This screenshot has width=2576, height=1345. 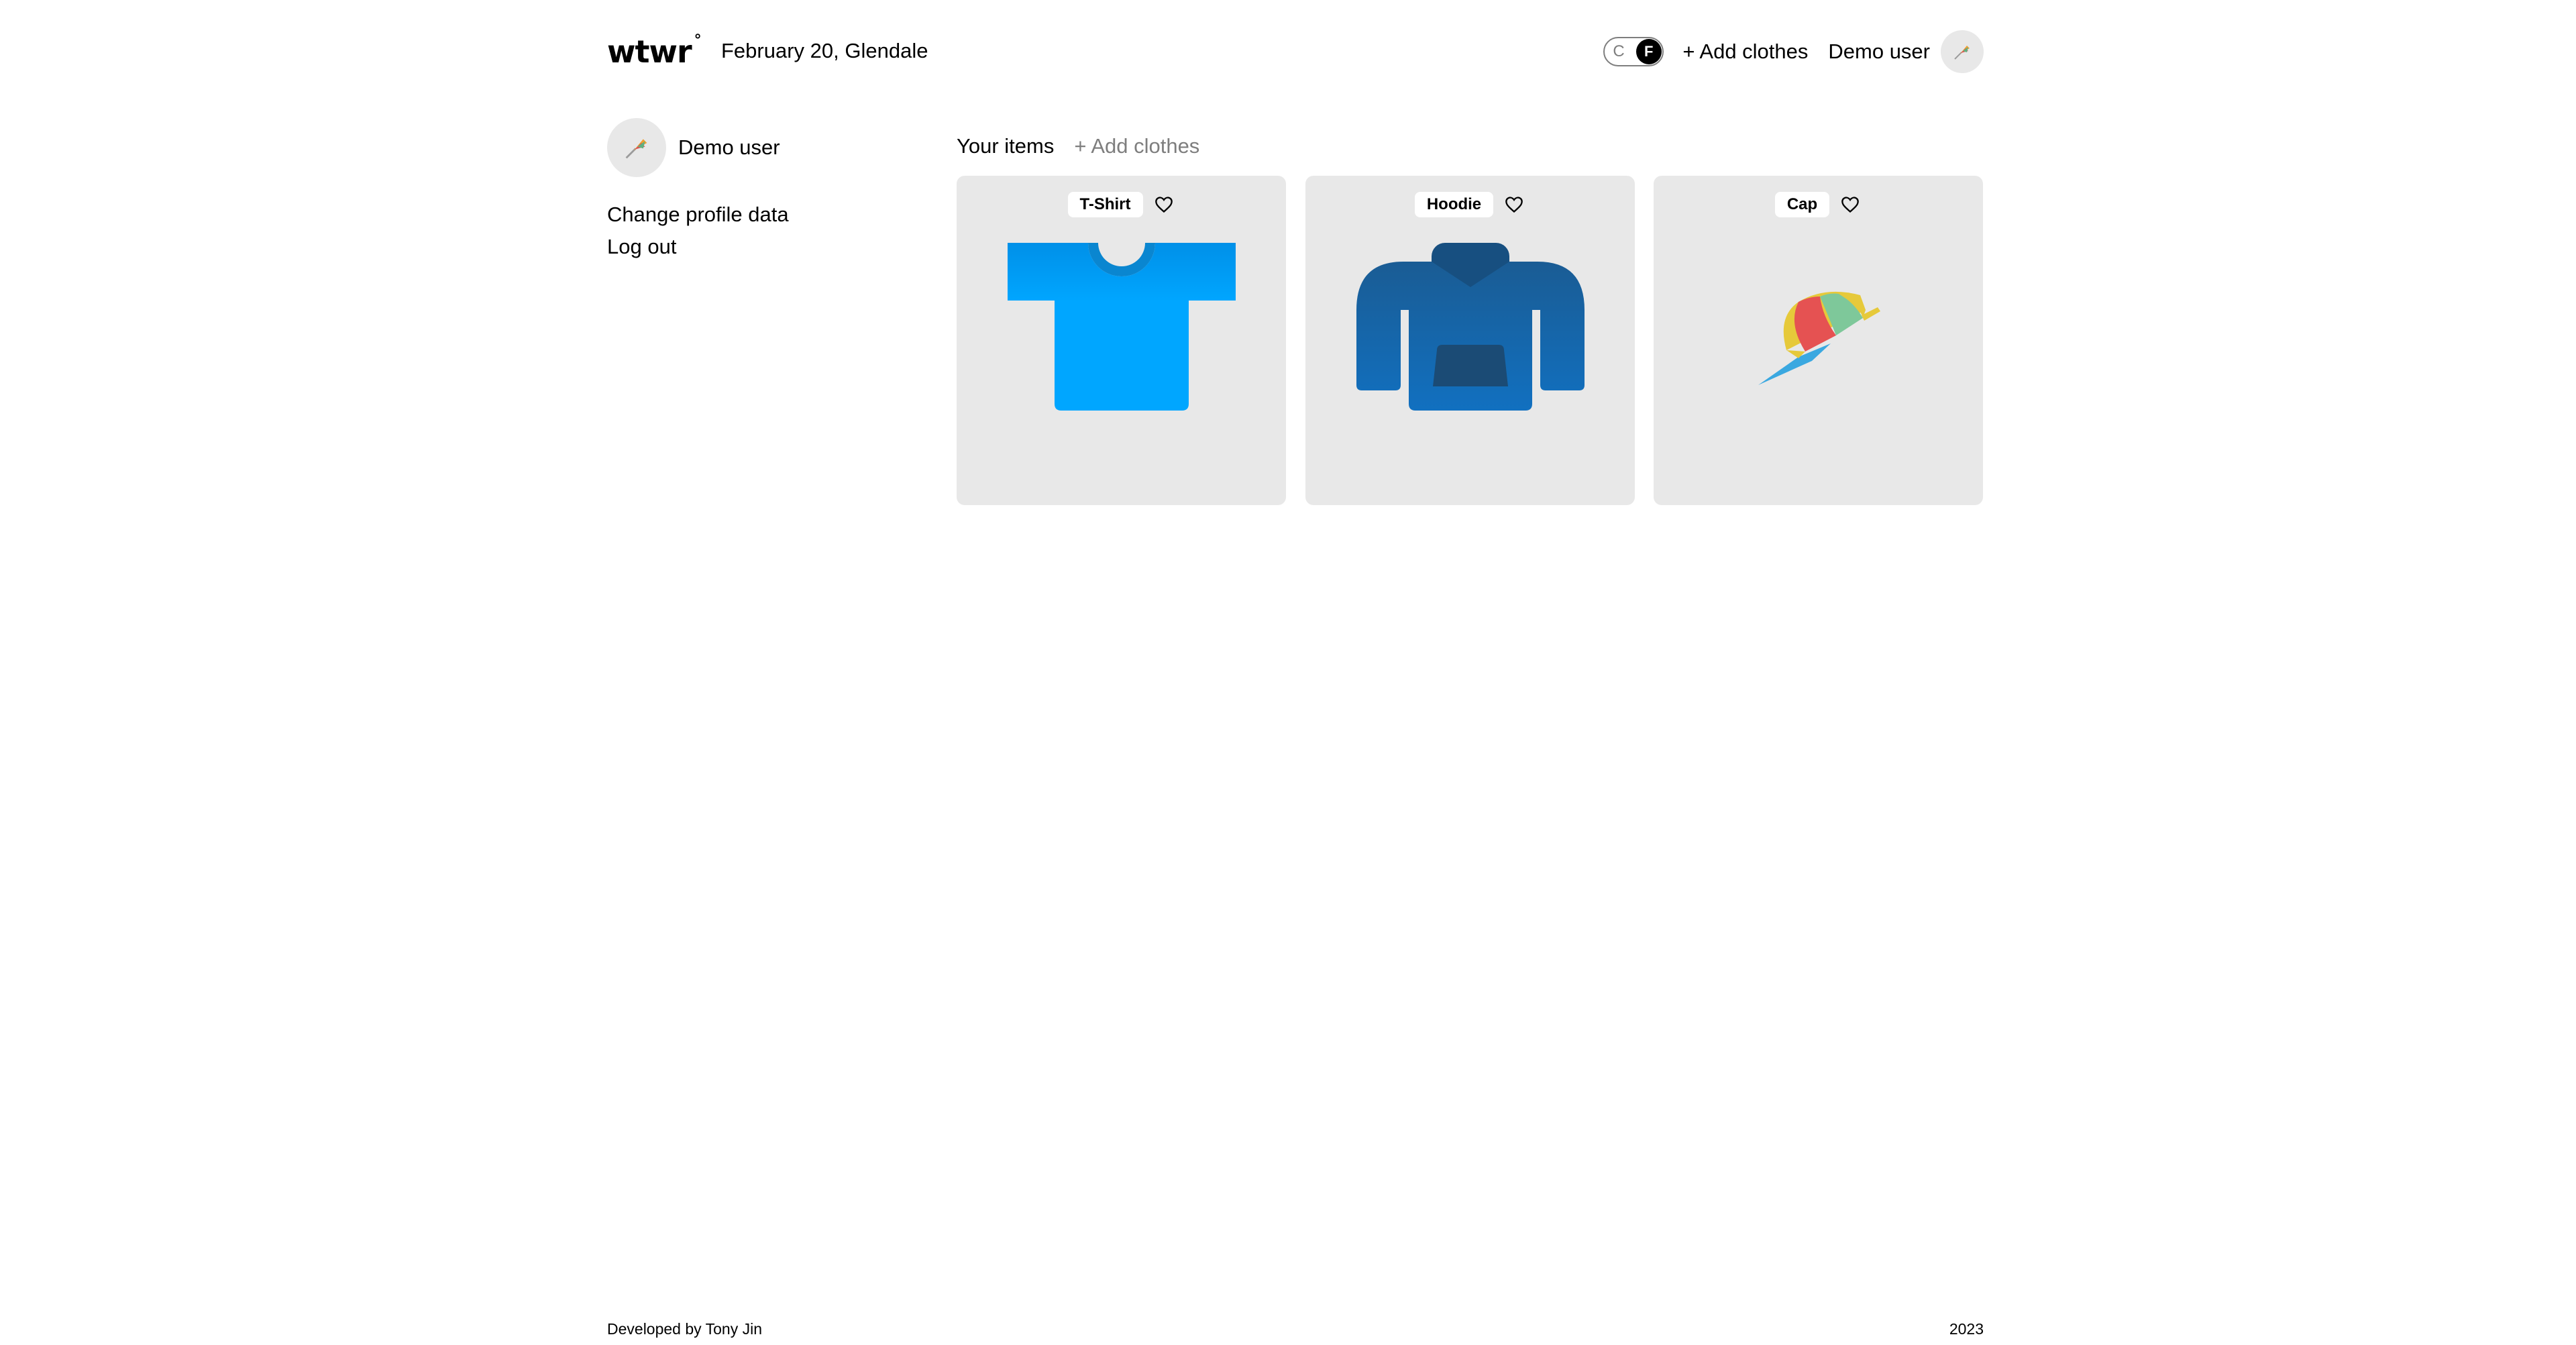 What do you see at coordinates (1619, 51) in the screenshot?
I see `toggle-celsius-label: C` at bounding box center [1619, 51].